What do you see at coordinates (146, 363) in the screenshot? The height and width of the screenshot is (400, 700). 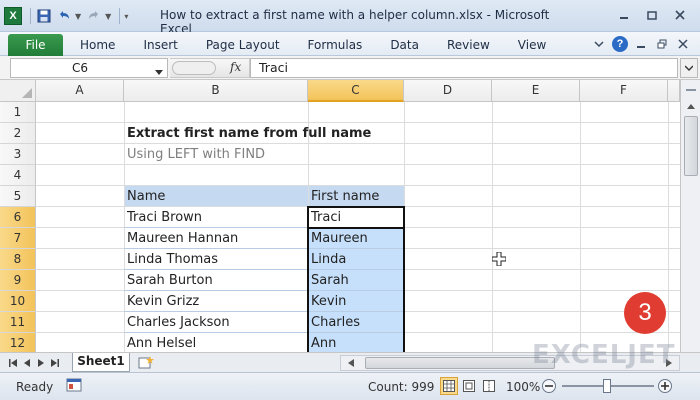 I see `insert-sheet-icon` at bounding box center [146, 363].